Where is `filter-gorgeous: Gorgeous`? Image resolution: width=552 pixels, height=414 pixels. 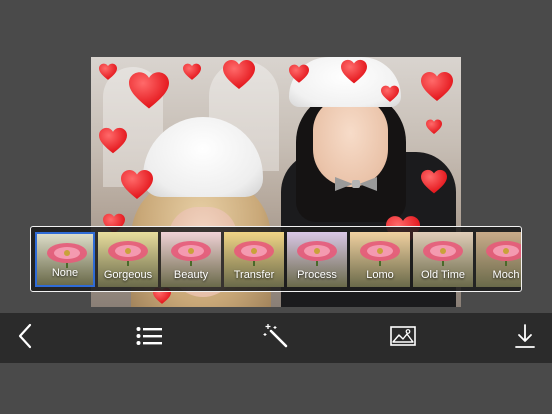 filter-gorgeous: Gorgeous is located at coordinates (128, 259).